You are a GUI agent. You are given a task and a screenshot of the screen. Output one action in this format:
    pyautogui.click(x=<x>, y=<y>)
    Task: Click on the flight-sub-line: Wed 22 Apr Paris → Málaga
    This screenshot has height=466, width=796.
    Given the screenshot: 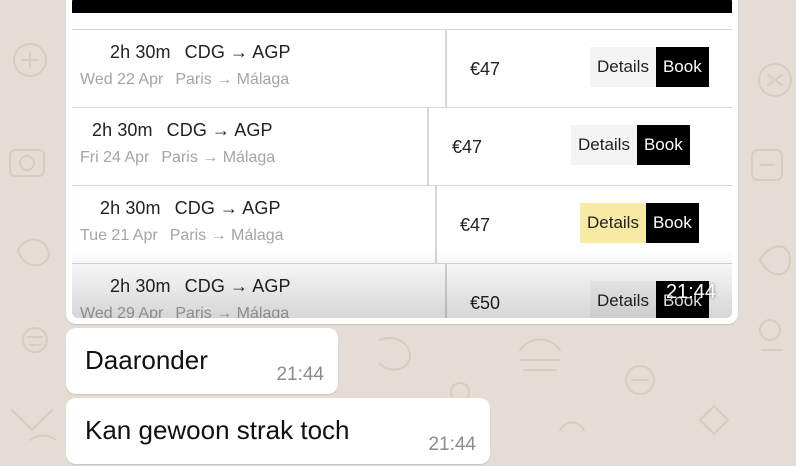 What is the action you would take?
    pyautogui.click(x=184, y=80)
    